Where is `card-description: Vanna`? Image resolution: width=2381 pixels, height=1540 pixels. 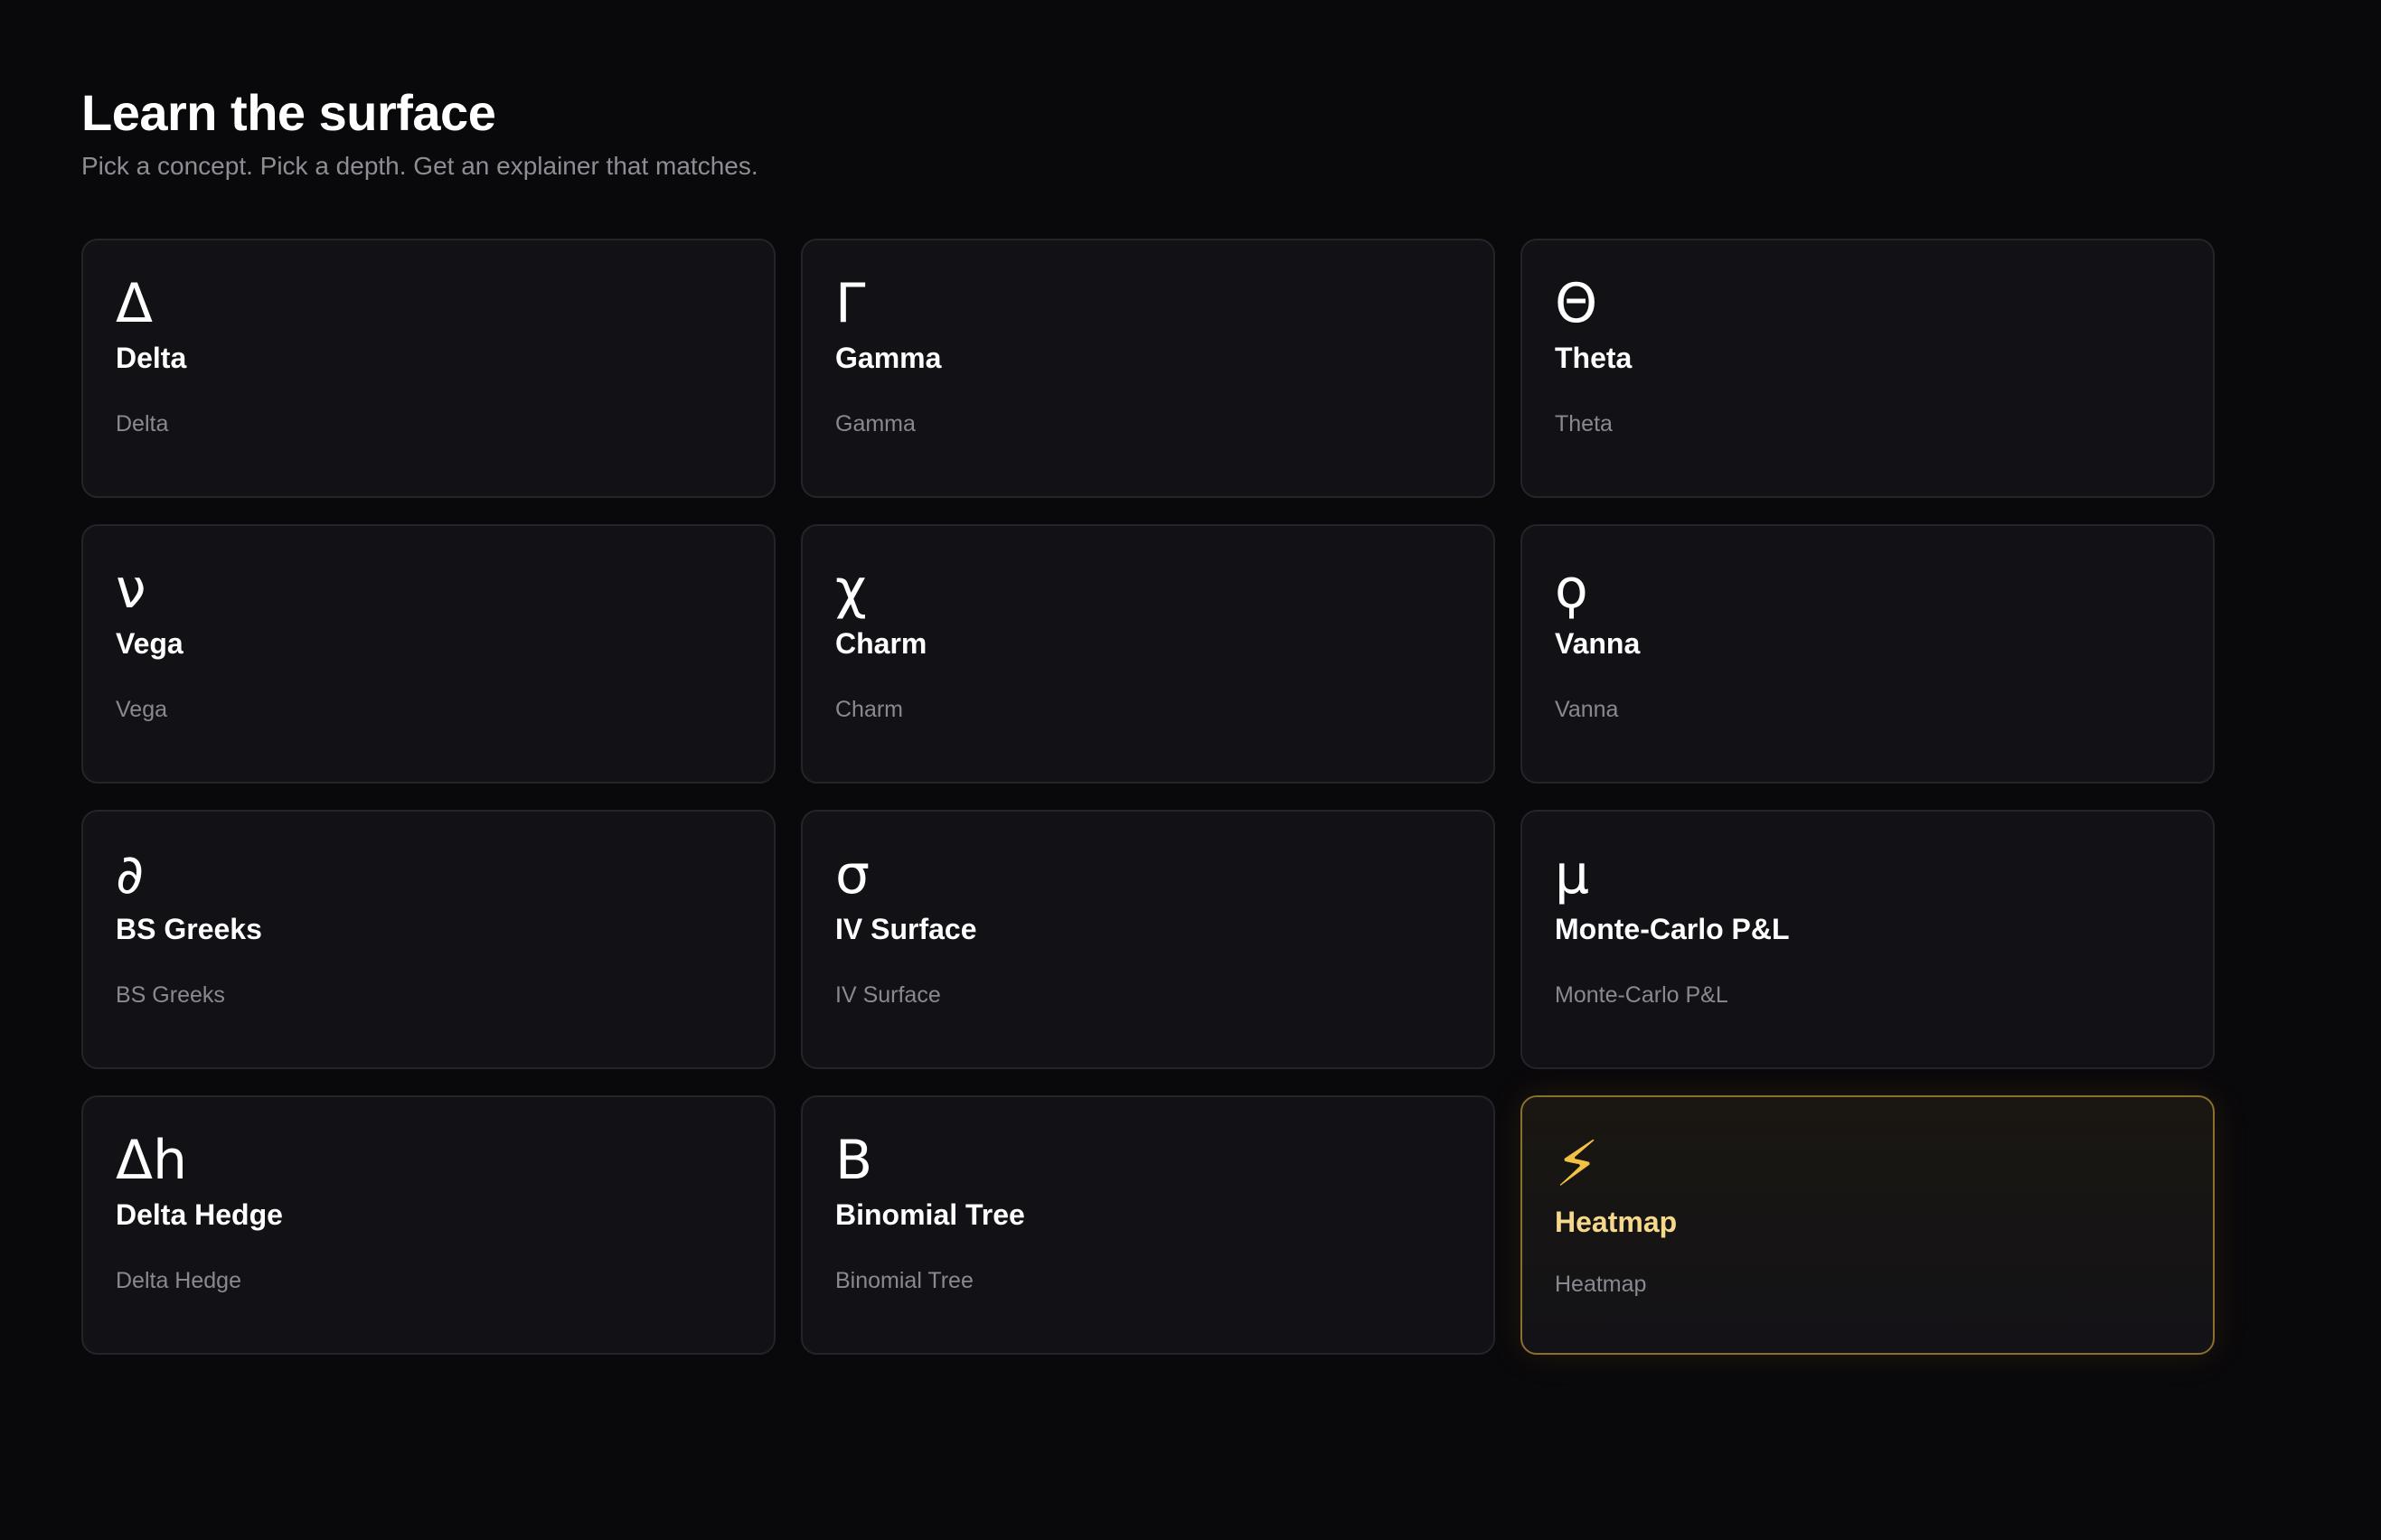
card-description: Vanna is located at coordinates (1587, 709).